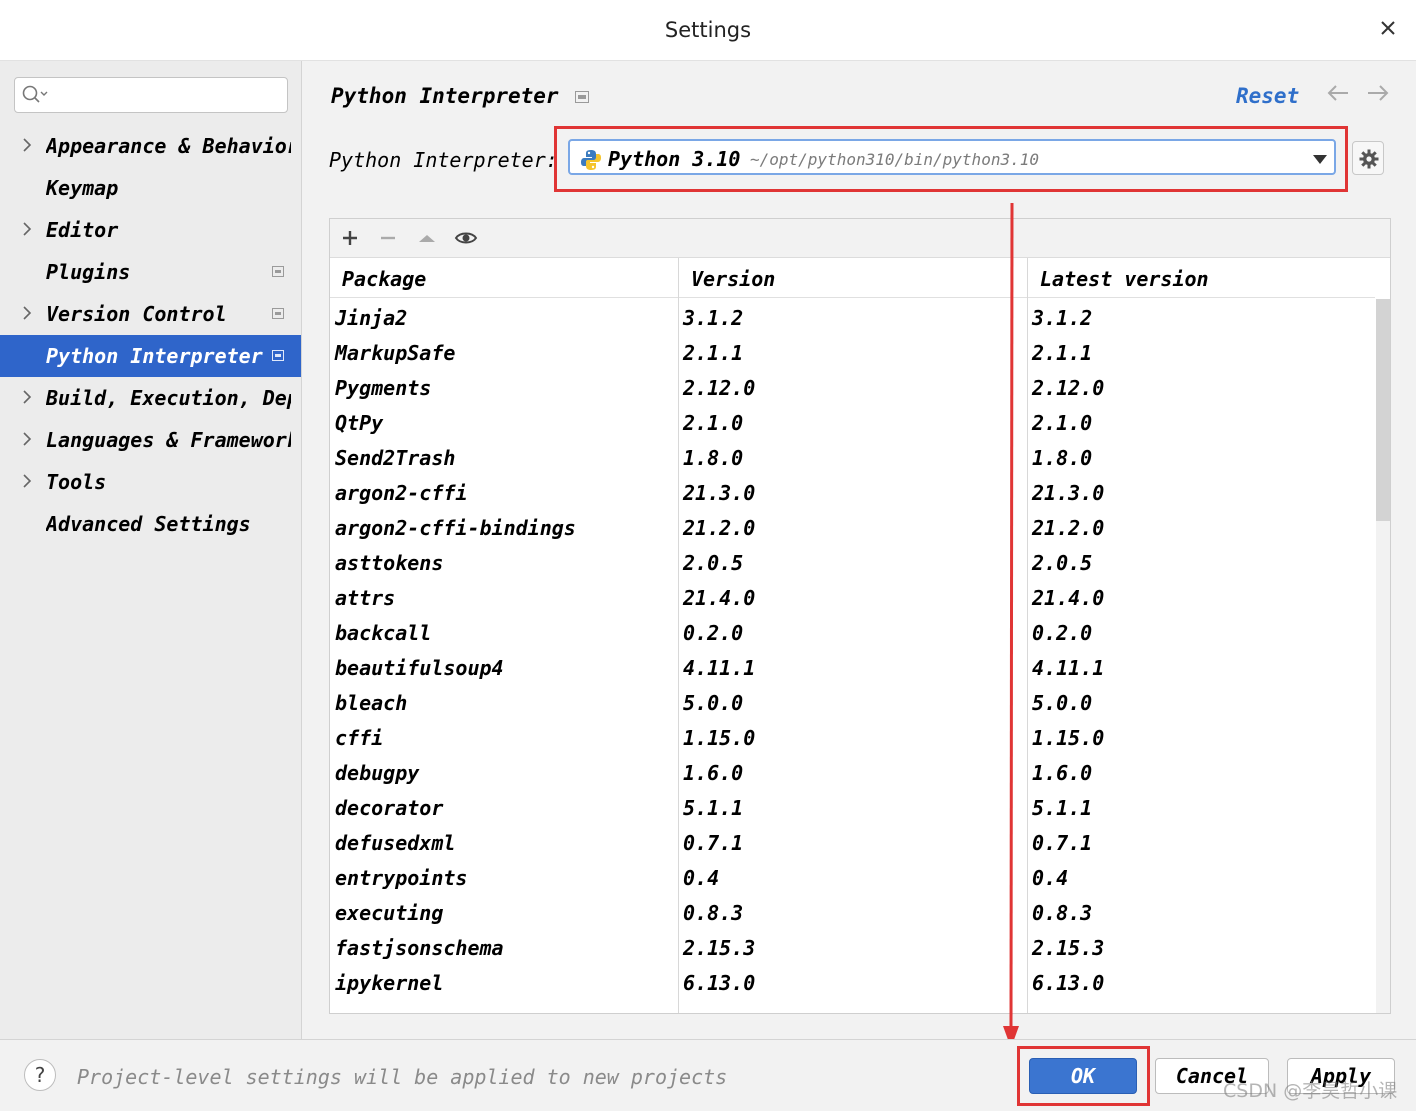  What do you see at coordinates (1083, 1076) in the screenshot?
I see `ok-button: OK` at bounding box center [1083, 1076].